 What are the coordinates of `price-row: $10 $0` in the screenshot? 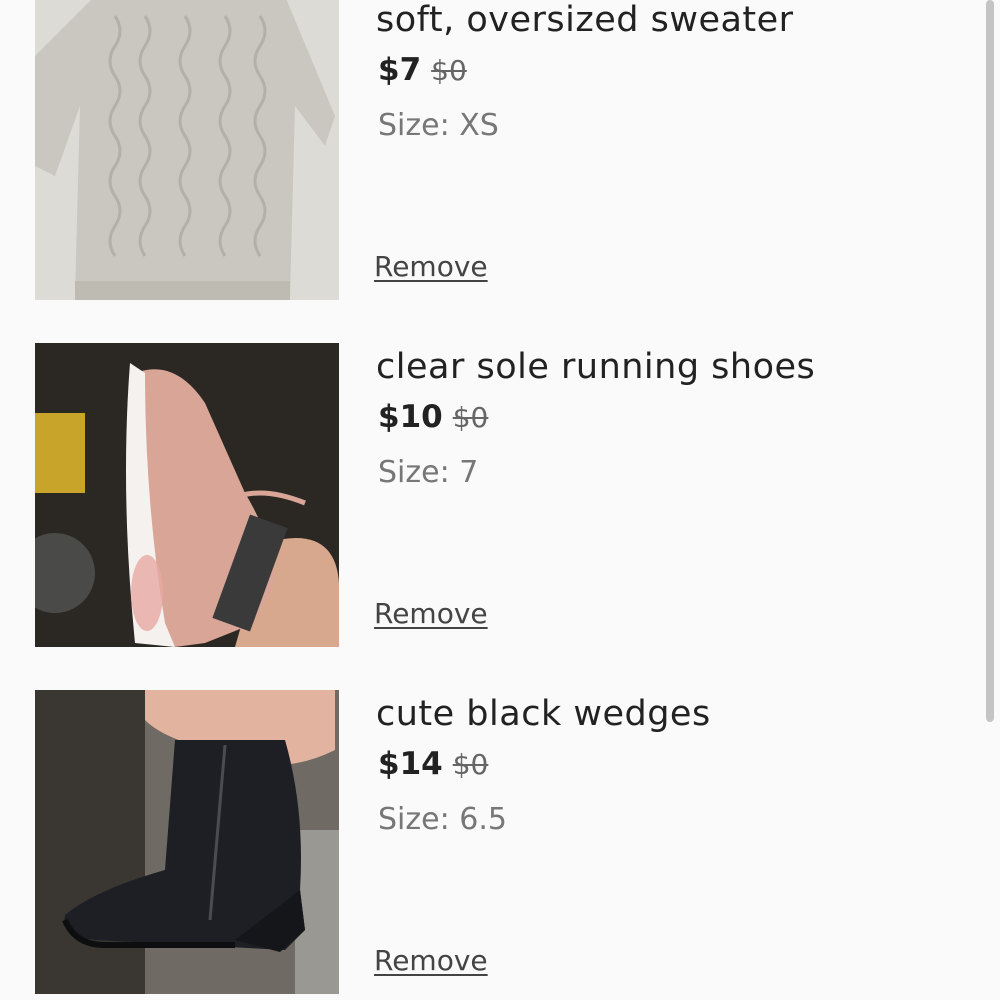 It's located at (433, 417).